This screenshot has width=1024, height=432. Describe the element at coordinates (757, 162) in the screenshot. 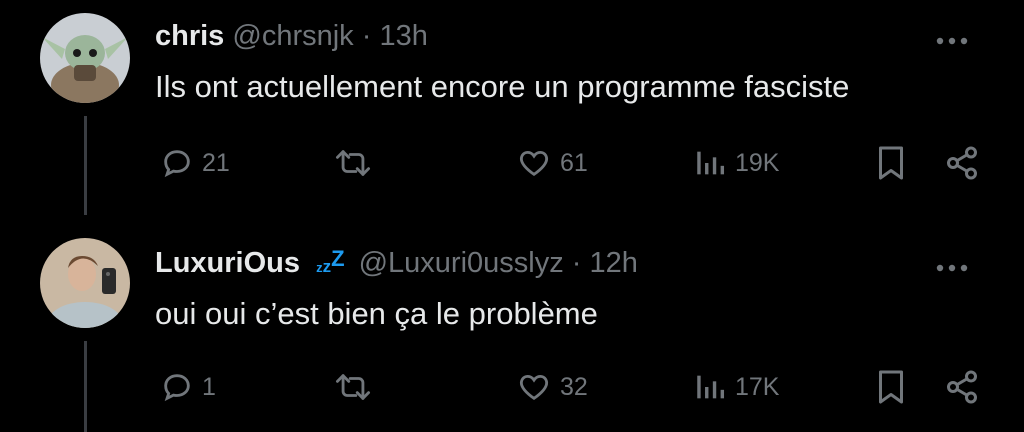

I see `view-count: 19K` at that location.